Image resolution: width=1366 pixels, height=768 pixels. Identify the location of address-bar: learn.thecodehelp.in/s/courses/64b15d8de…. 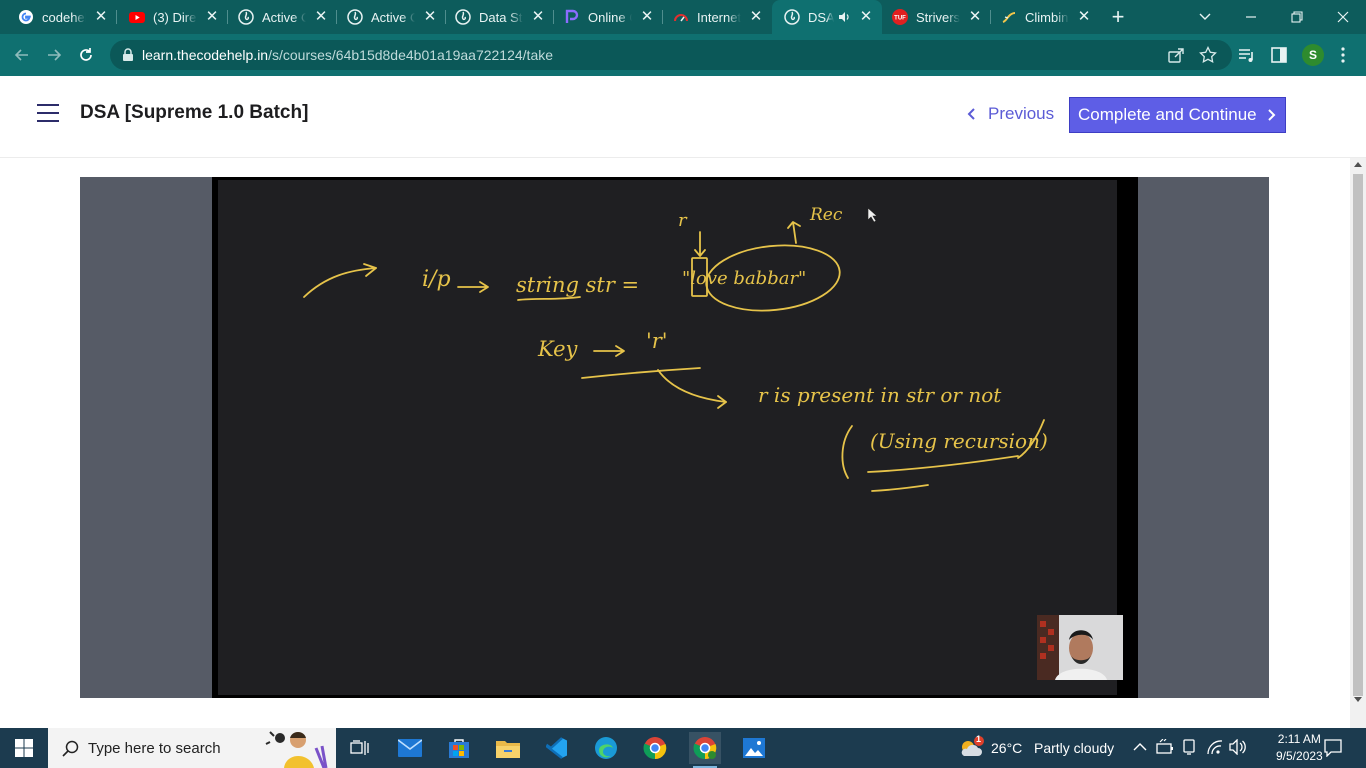
(671, 55).